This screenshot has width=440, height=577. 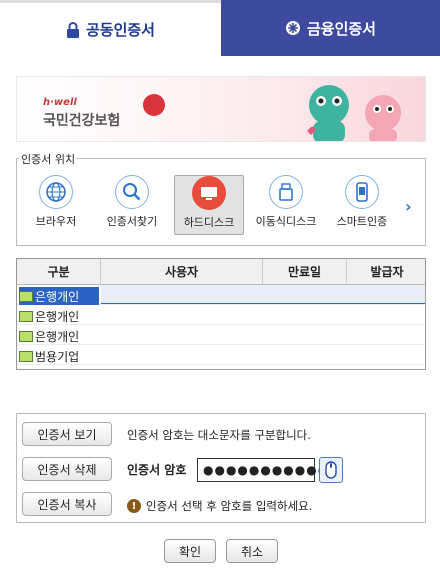 I want to click on location-hard-disk: 하드디스크, so click(x=209, y=205).